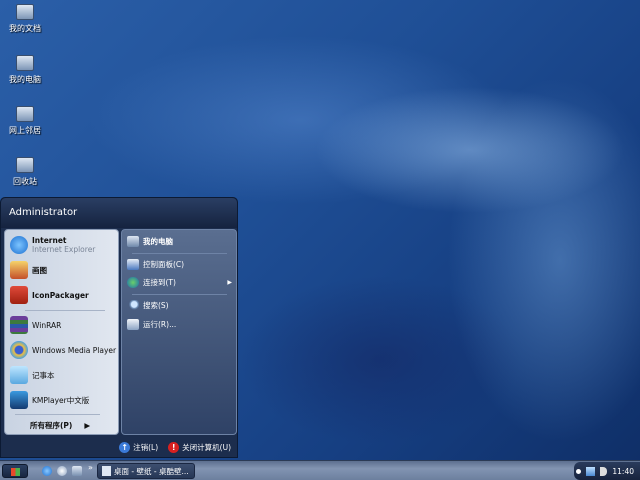 Image resolution: width=640 pixels, height=480 pixels. What do you see at coordinates (591, 471) in the screenshot?
I see `network-tray-icon` at bounding box center [591, 471].